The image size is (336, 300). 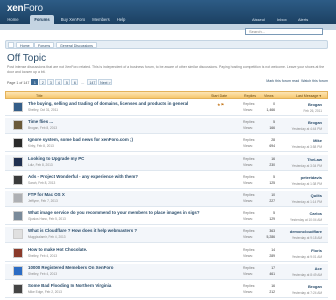 I want to click on last-post-time: Yesterday at 3:58 PM, so click(x=307, y=147).